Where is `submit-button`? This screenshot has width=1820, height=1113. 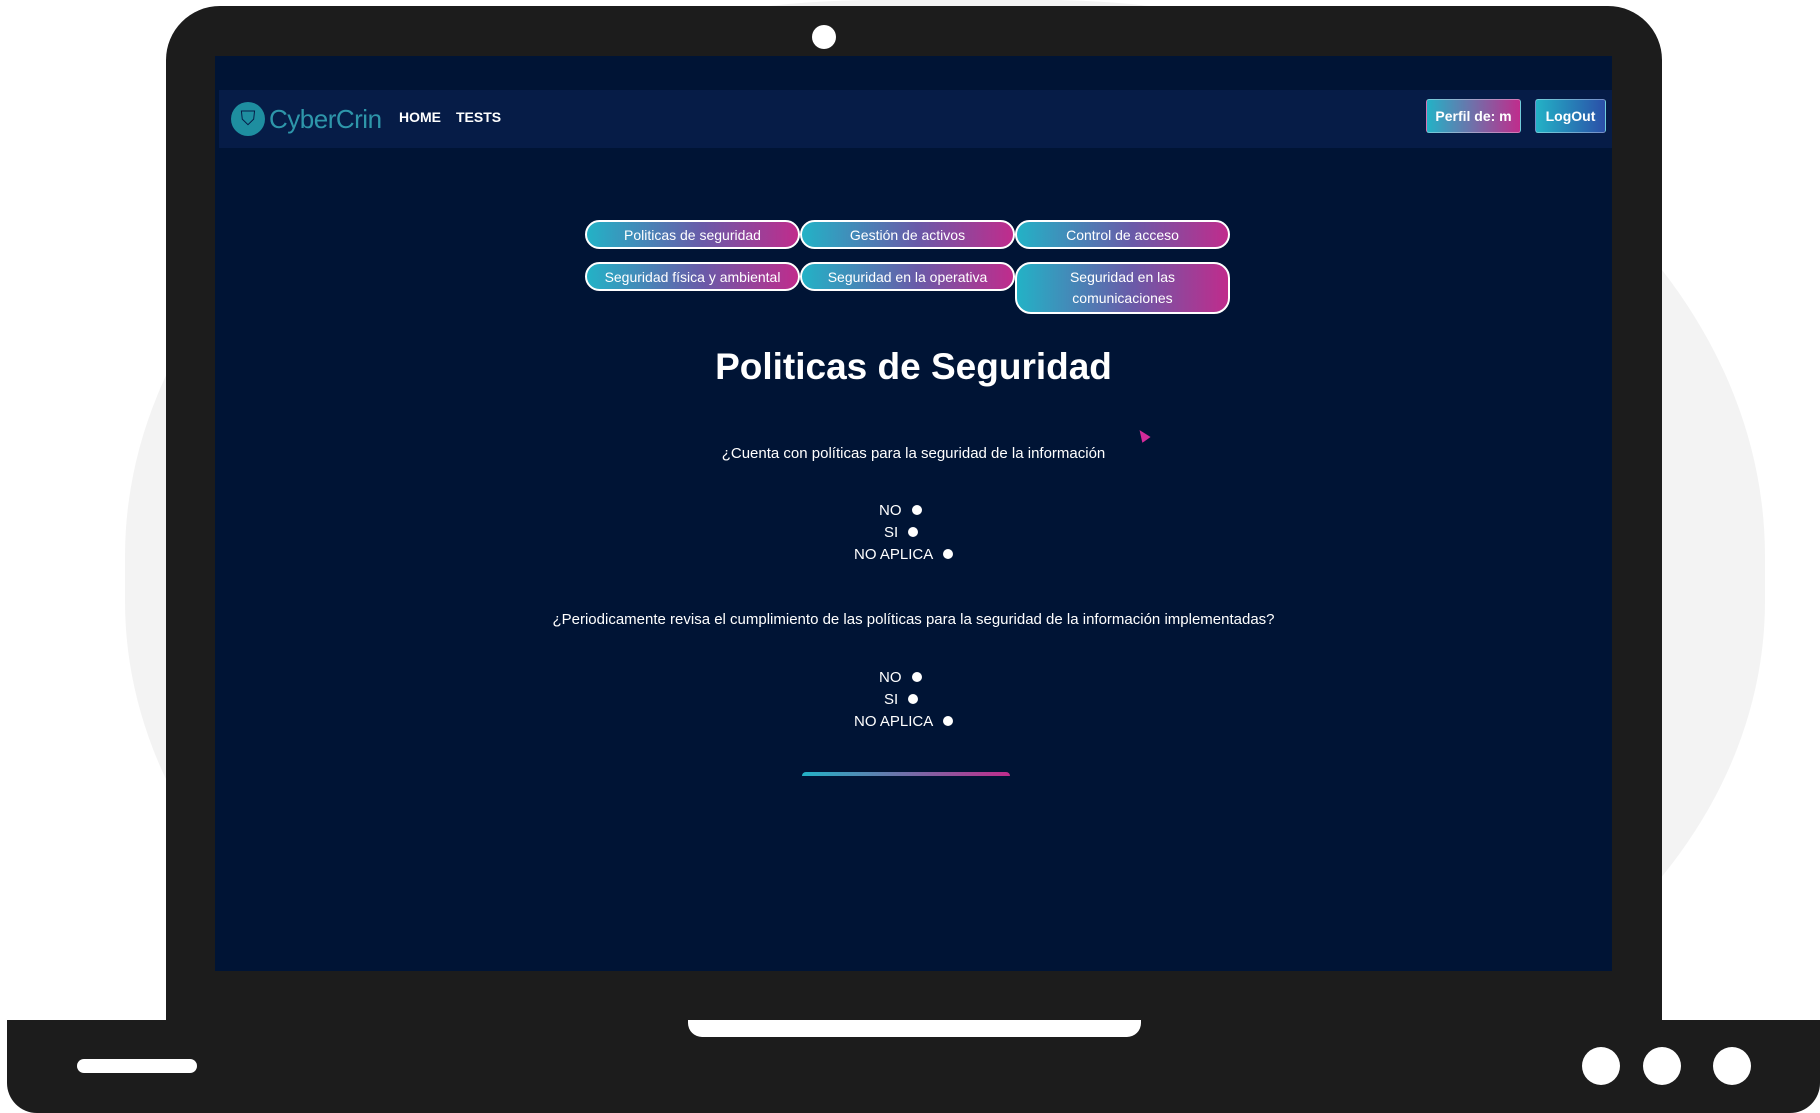 submit-button is located at coordinates (906, 774).